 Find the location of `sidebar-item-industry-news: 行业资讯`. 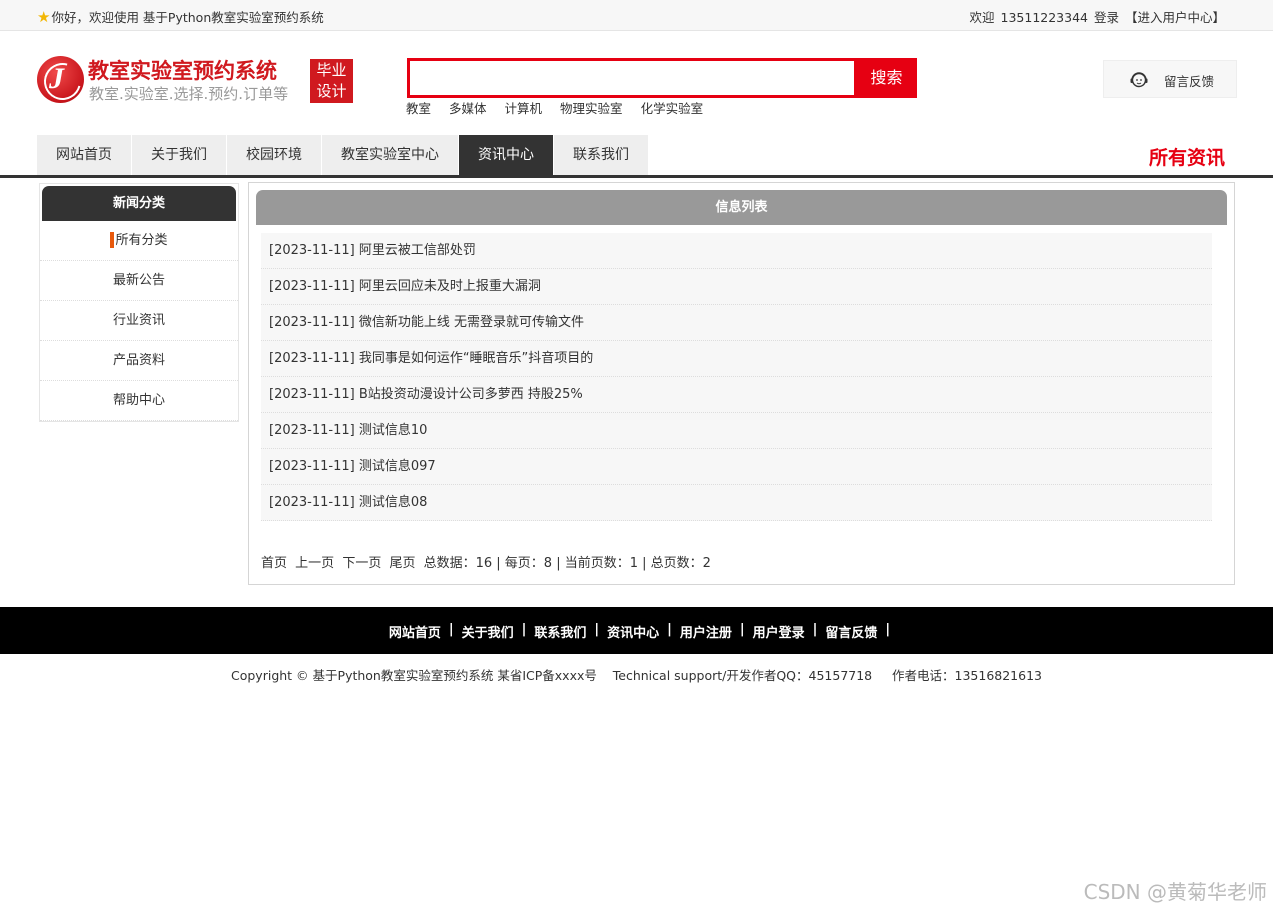

sidebar-item-industry-news: 行业资讯 is located at coordinates (139, 321).